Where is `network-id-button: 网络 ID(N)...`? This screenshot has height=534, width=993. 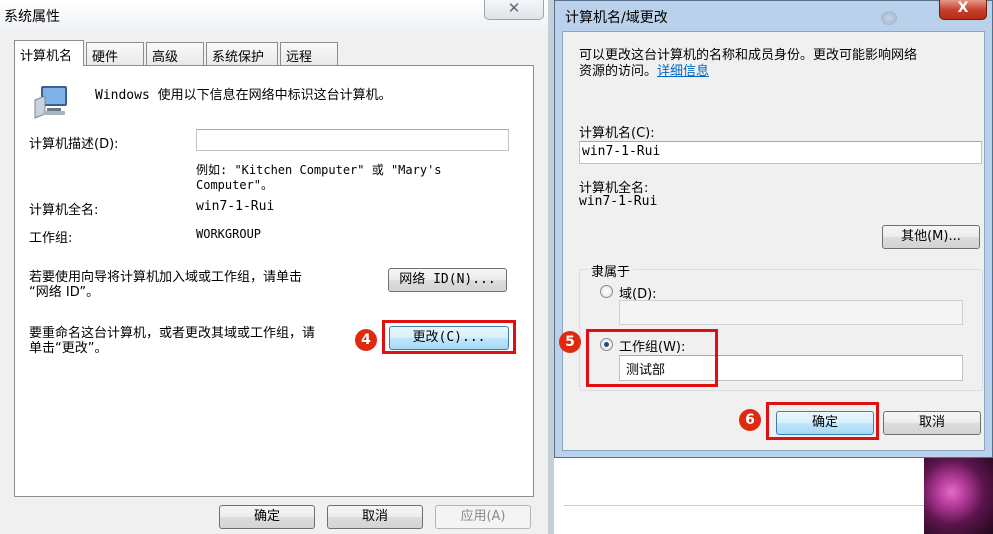 network-id-button: 网络 ID(N)... is located at coordinates (447, 280).